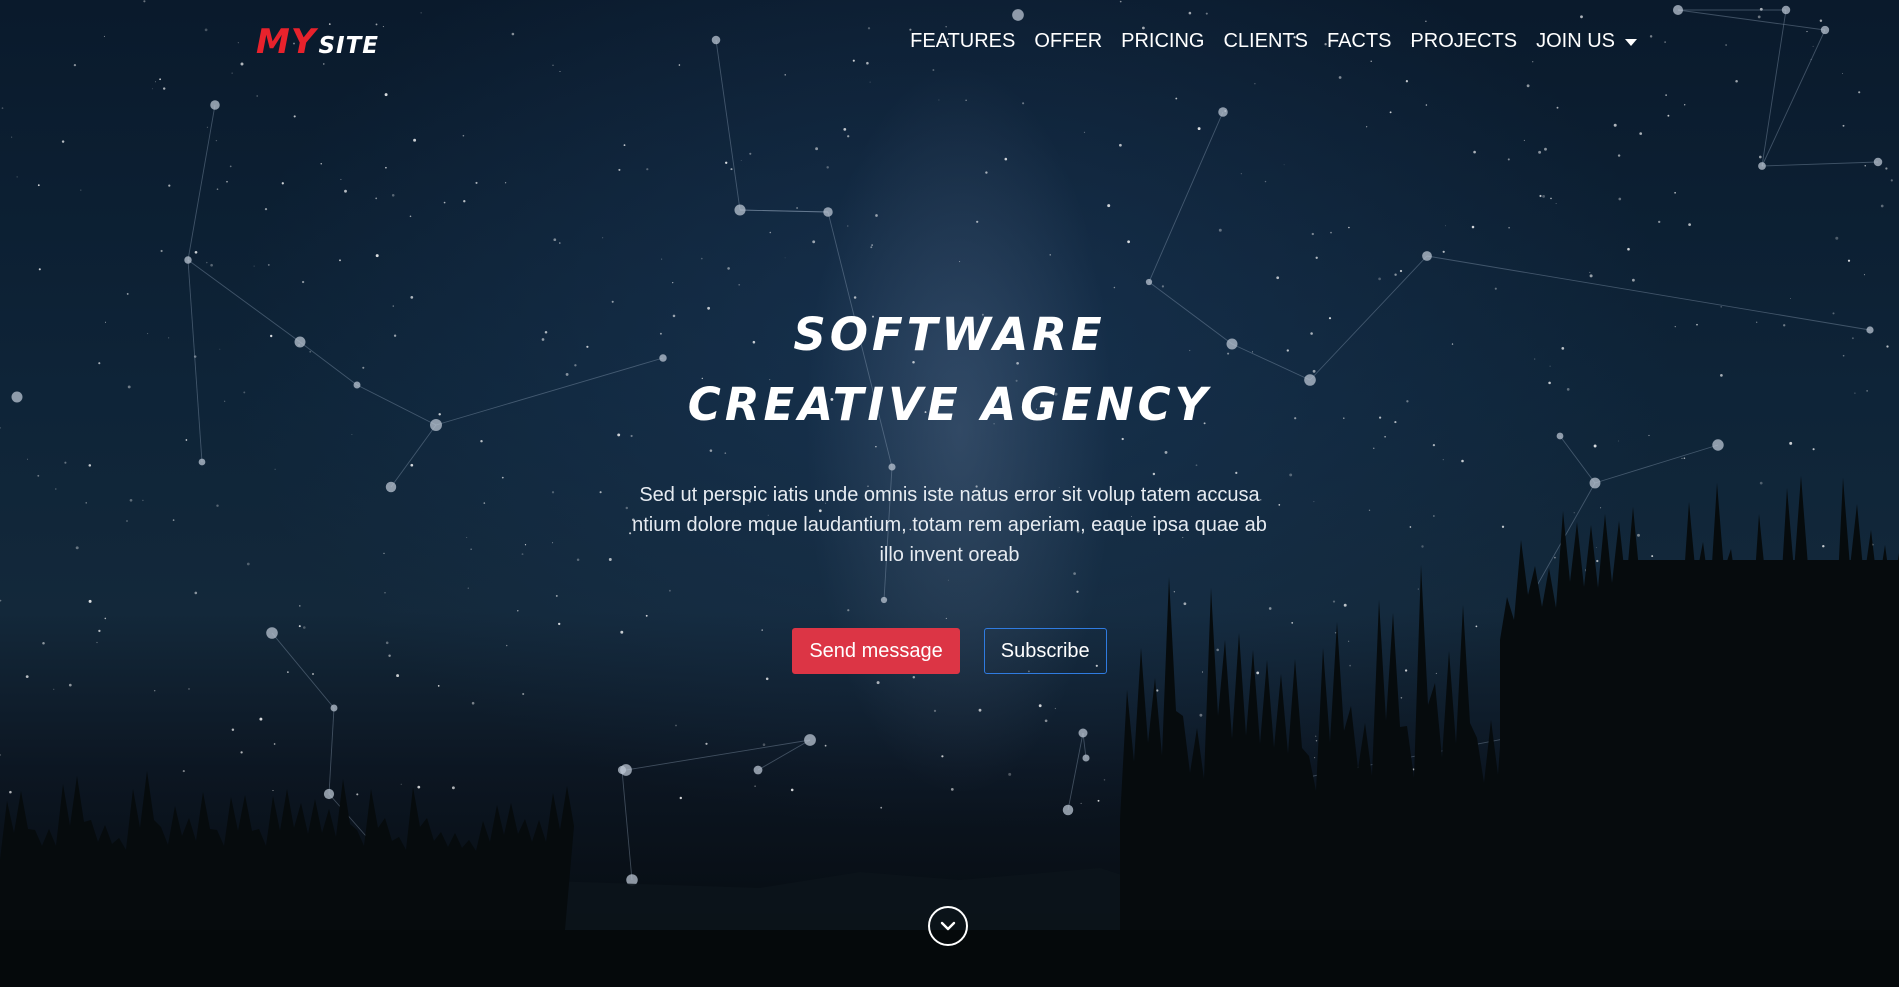 This screenshot has width=1899, height=987. Describe the element at coordinates (317, 42) in the screenshot. I see `brand-logo: MY SITE` at that location.